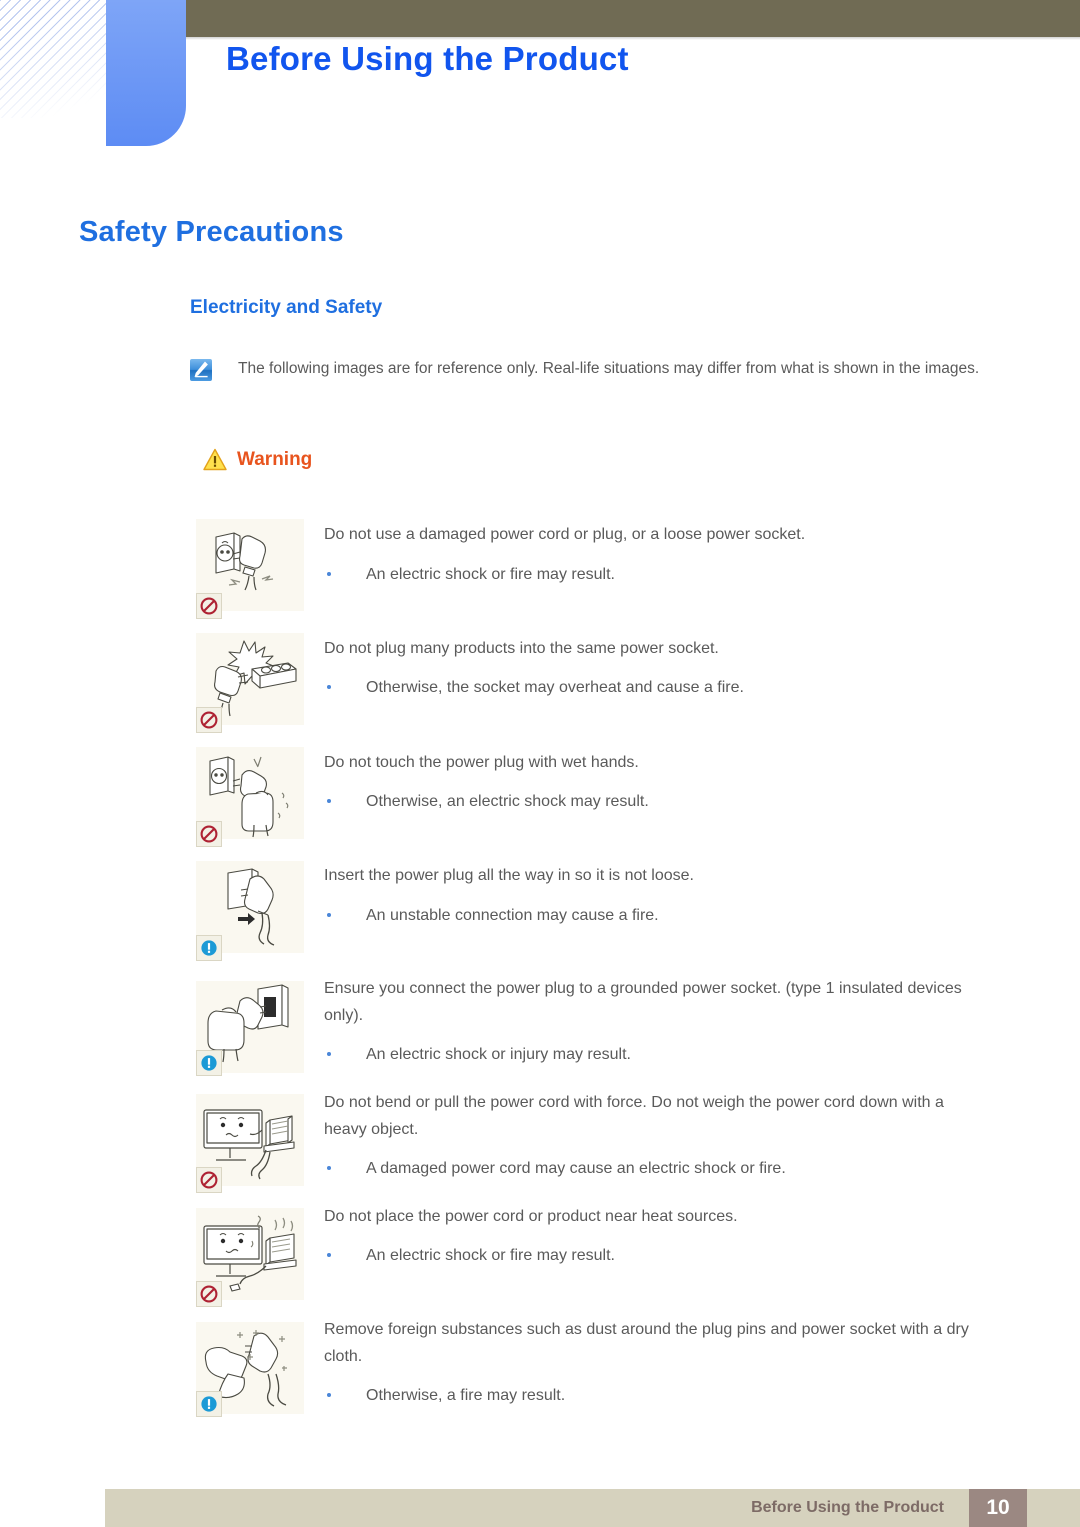 This screenshot has width=1080, height=1527. Describe the element at coordinates (649, 1054) in the screenshot. I see `item-bullet: An electric shock or injury may result.` at that location.